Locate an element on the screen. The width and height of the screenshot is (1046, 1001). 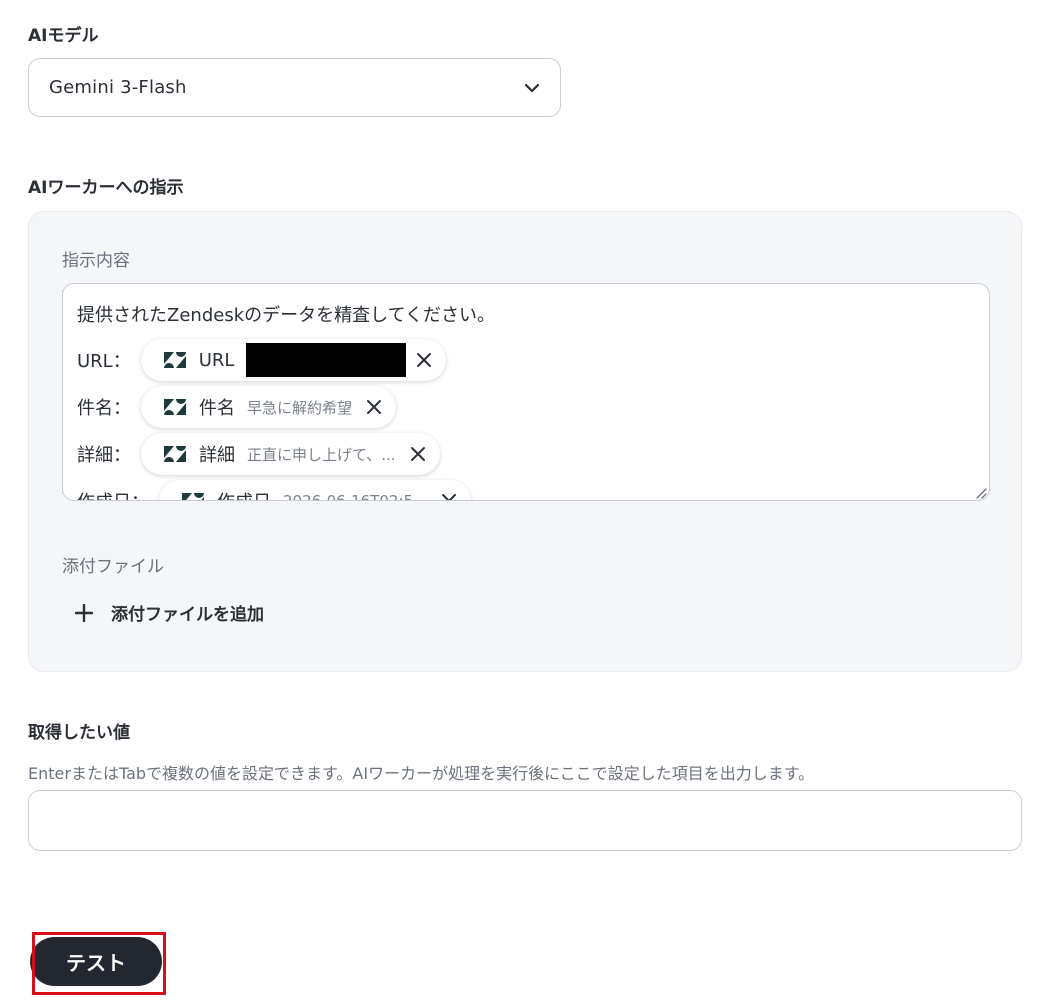
variable-chip-subject: 件名 早急に解約希望 is located at coordinates (269, 407).